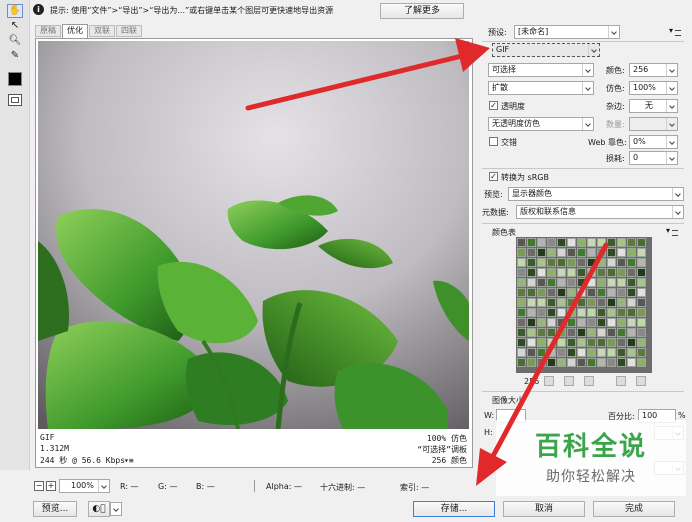 The height and width of the screenshot is (522, 692). What do you see at coordinates (51, 486) in the screenshot?
I see `zoom-in-button: +` at bounding box center [51, 486].